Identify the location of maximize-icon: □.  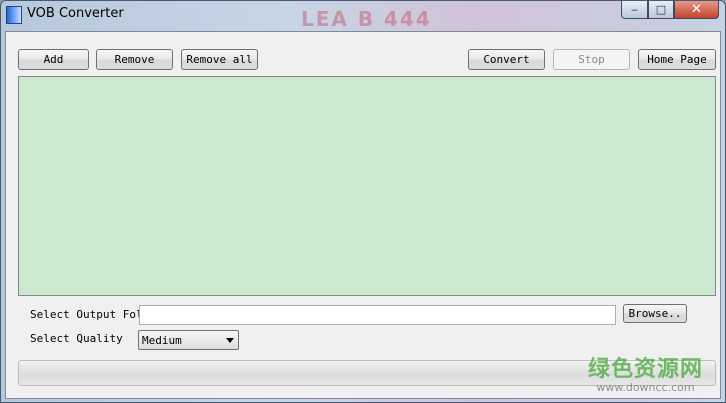
(661, 9).